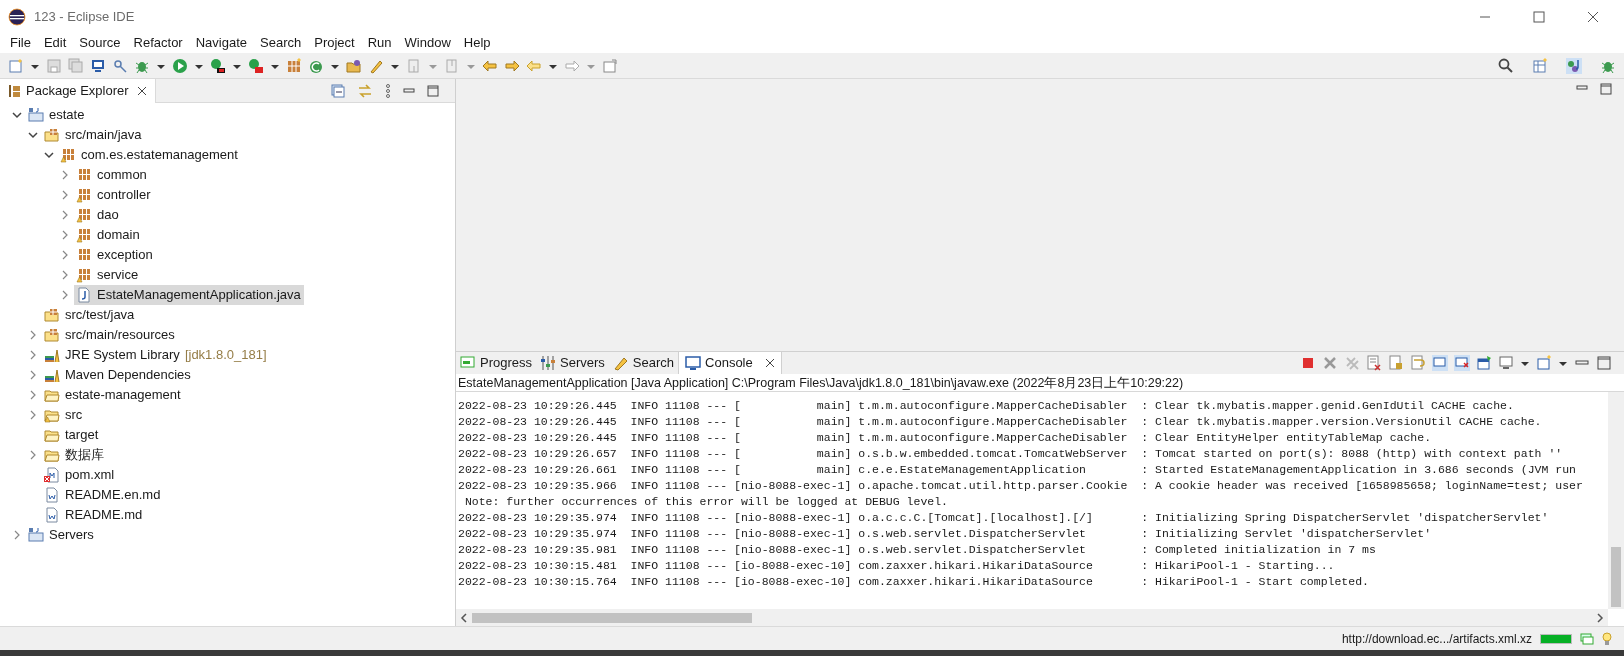 Image resolution: width=1624 pixels, height=656 pixels. I want to click on tree-item: JRE System Library [jdk1.8.0_181], so click(156, 355).